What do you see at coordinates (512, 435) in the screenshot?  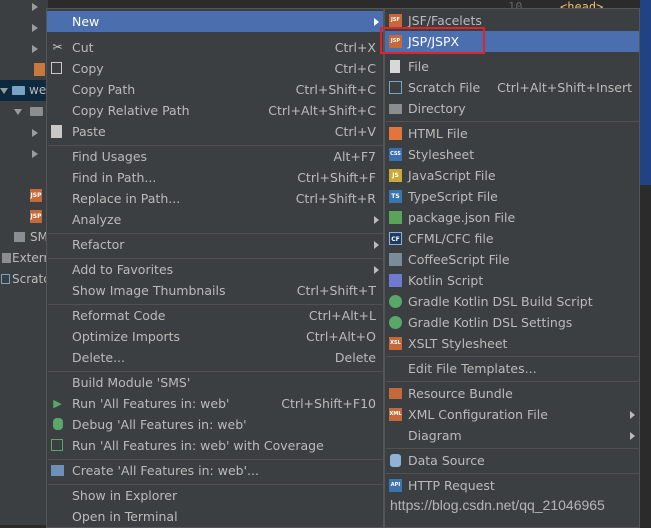 I see `new-diagram: Diagram` at bounding box center [512, 435].